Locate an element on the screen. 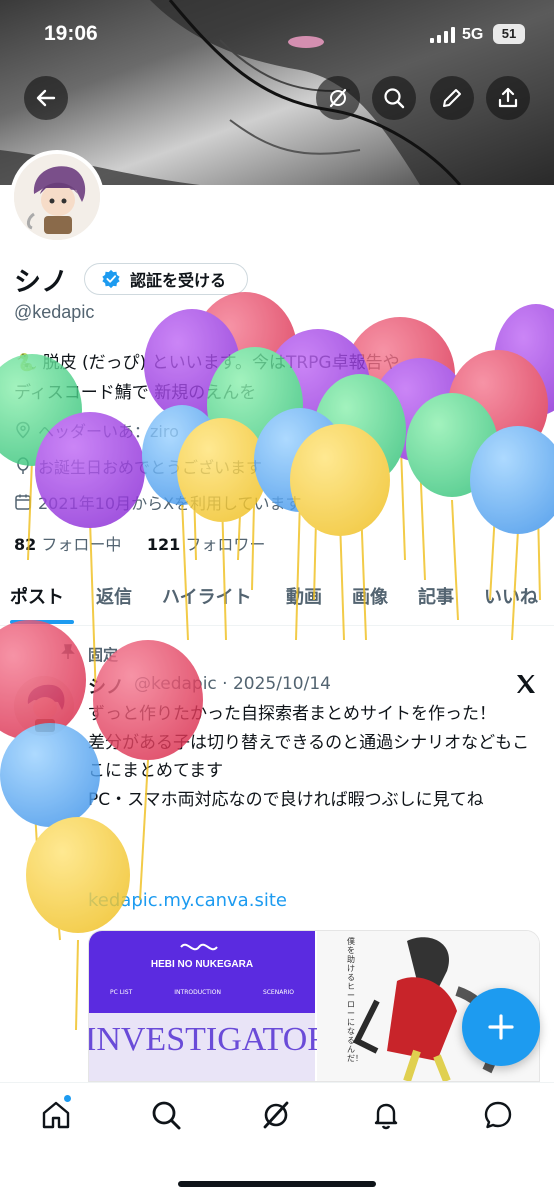  post-text-line: ずっと作りたかった自探索者まとめサイトを作った！ is located at coordinates (292, 714).